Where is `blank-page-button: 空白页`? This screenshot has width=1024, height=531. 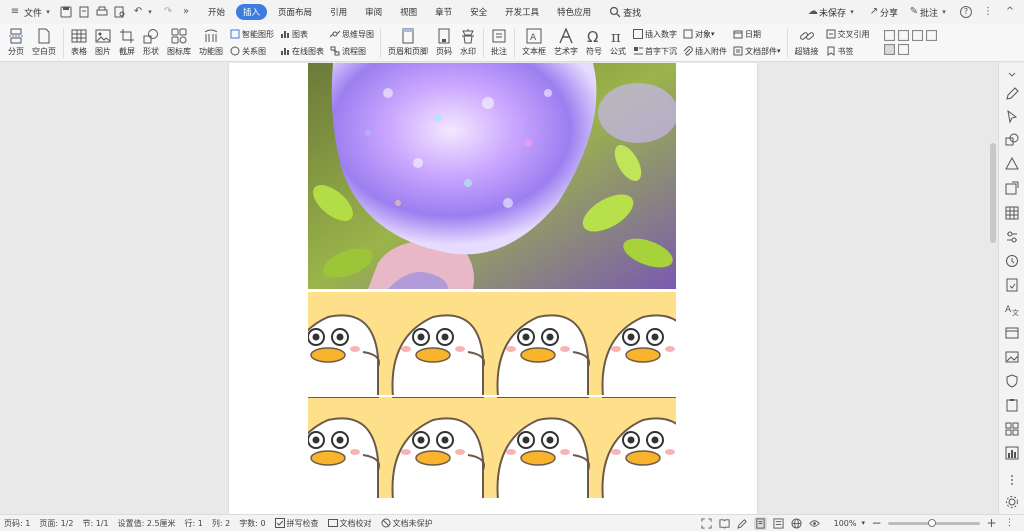 blank-page-button: 空白页 is located at coordinates (44, 43).